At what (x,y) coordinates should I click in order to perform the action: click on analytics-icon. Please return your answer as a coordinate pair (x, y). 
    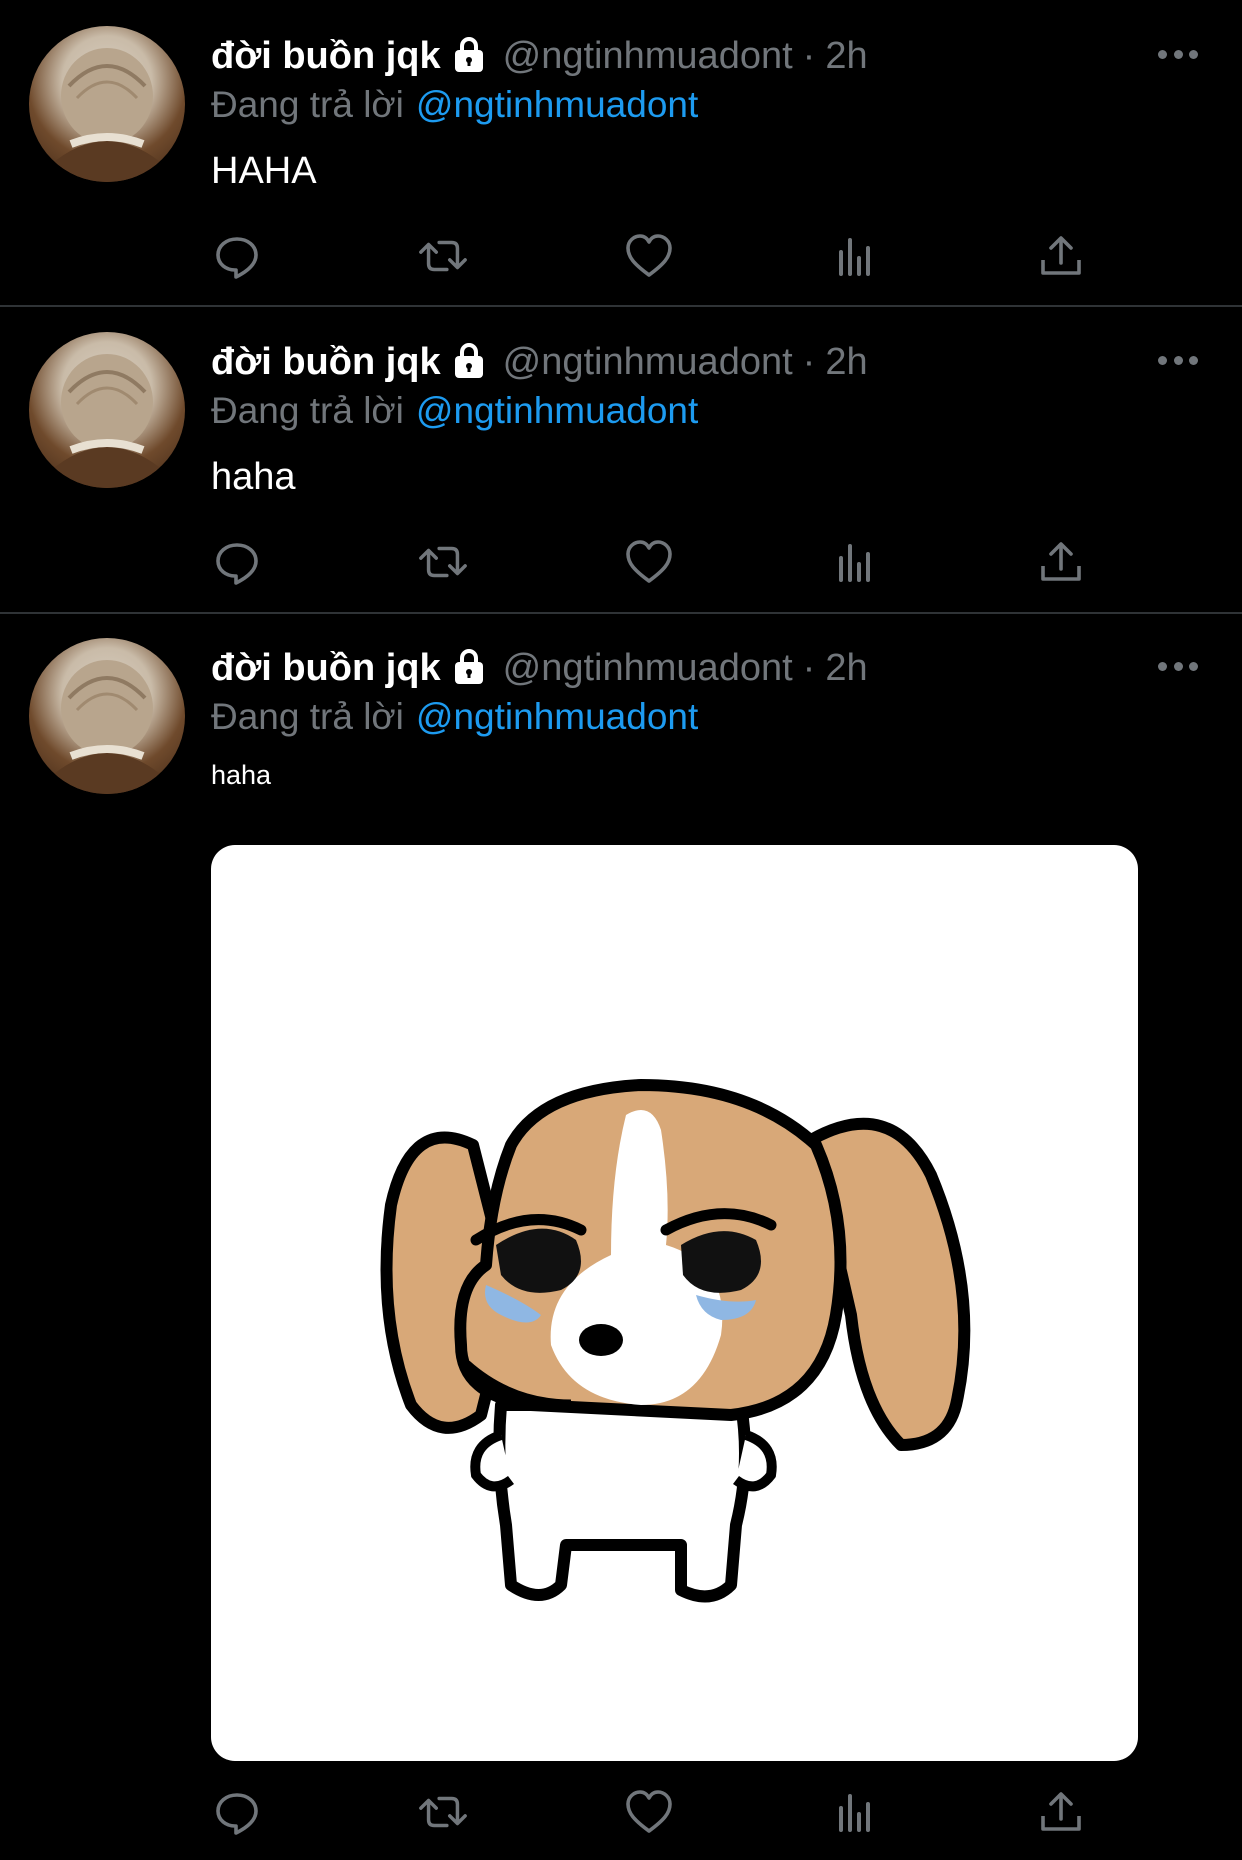
    Looking at the image, I should click on (855, 1812).